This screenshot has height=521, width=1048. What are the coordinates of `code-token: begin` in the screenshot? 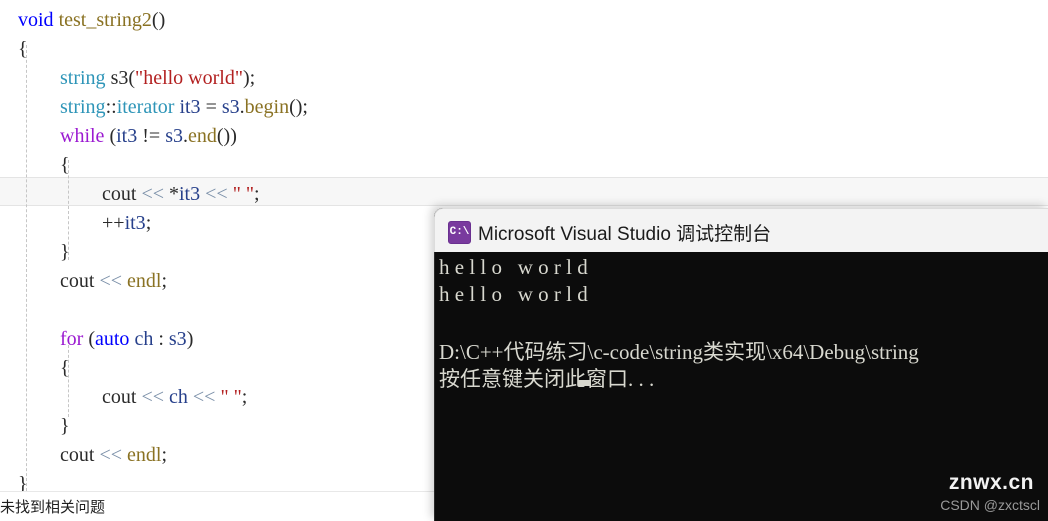 It's located at (267, 107).